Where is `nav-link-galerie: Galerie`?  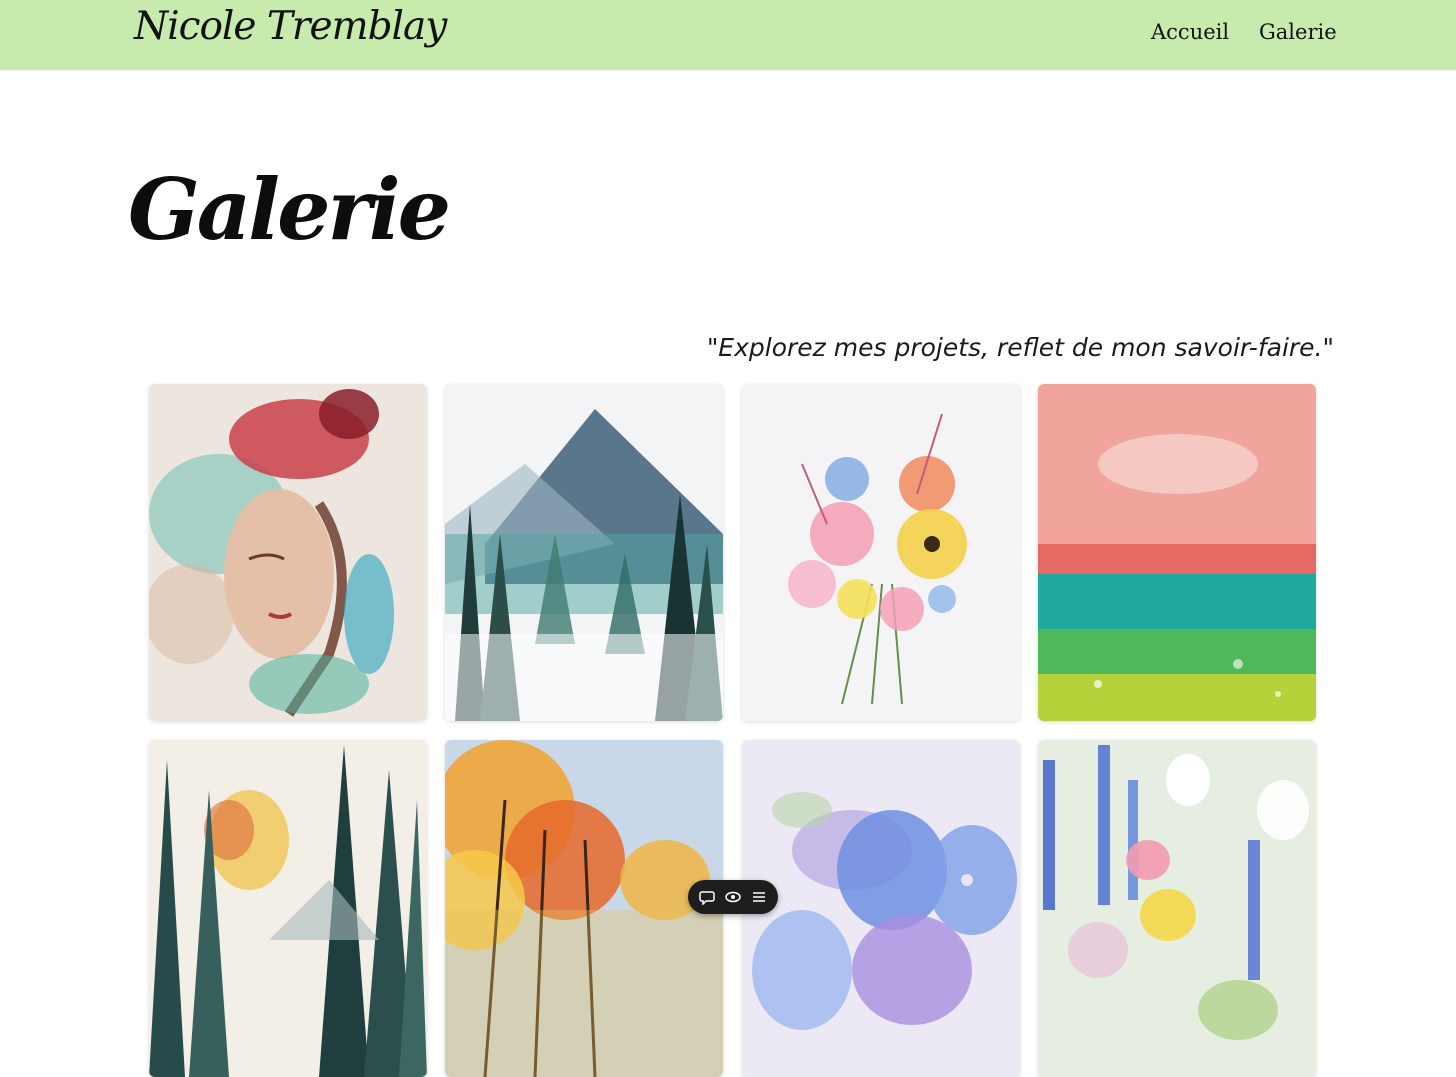
nav-link-galerie: Galerie is located at coordinates (1298, 32).